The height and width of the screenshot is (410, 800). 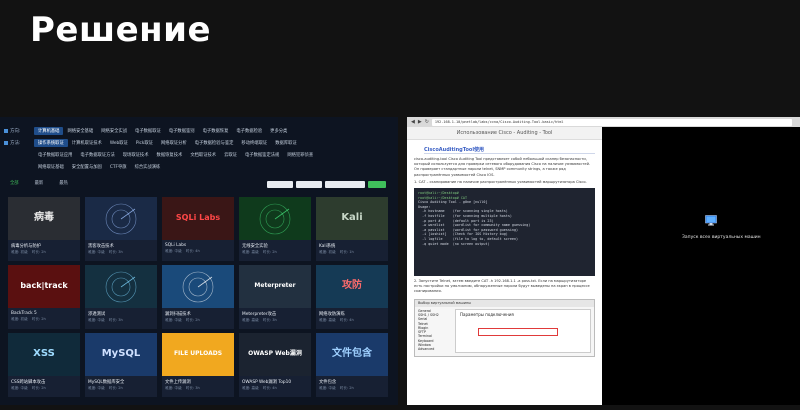 I want to click on category-item: 云取证, so click(x=230, y=155).